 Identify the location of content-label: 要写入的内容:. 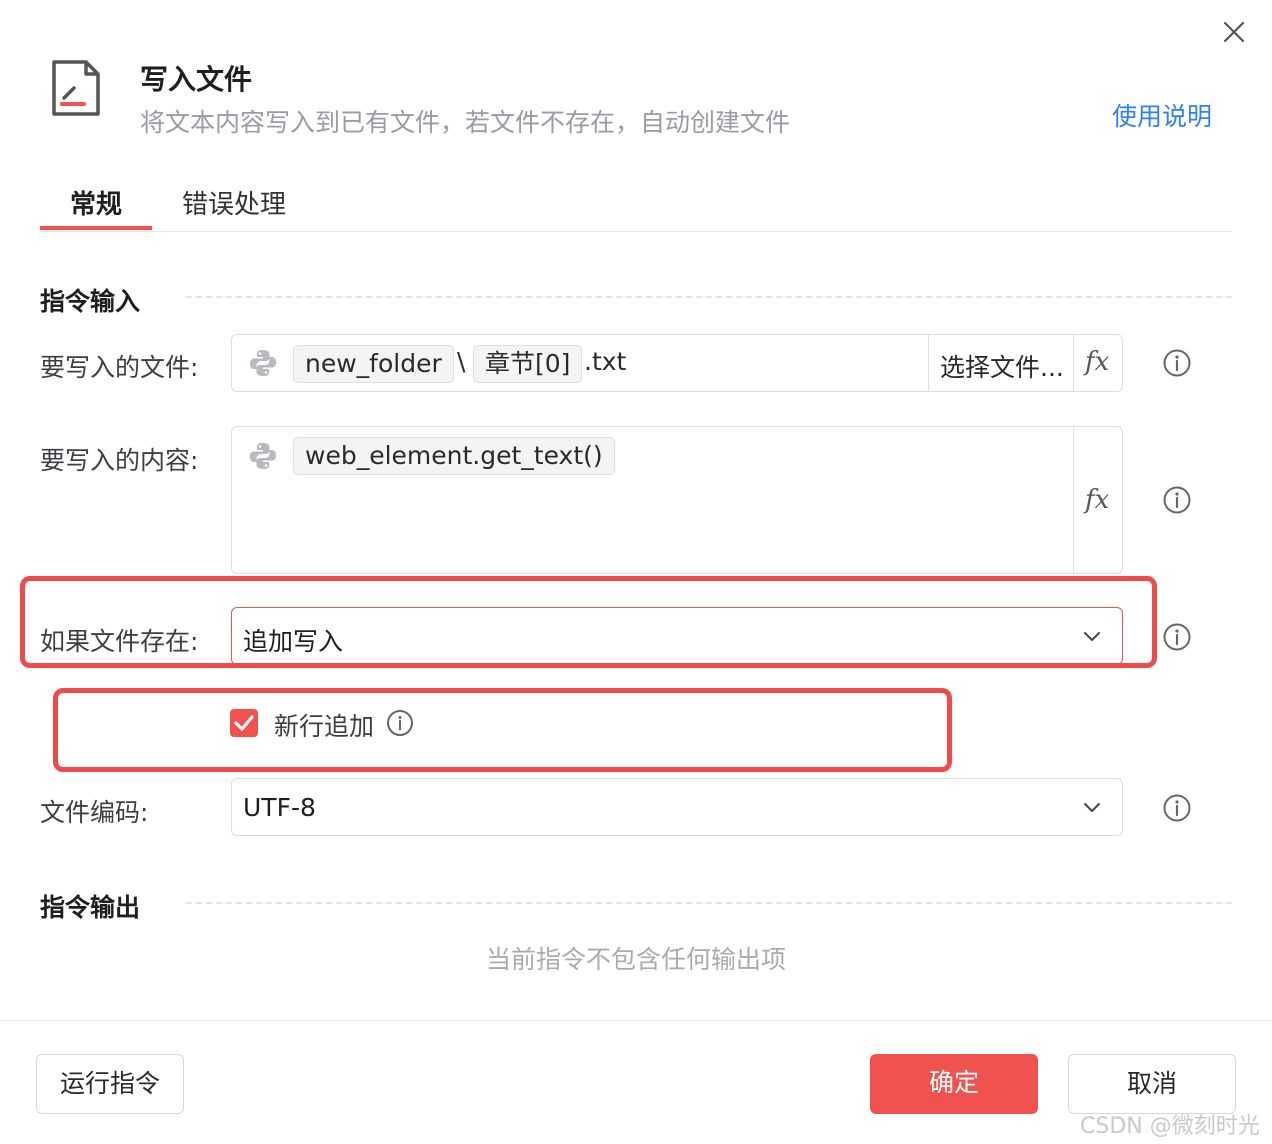
(119, 460).